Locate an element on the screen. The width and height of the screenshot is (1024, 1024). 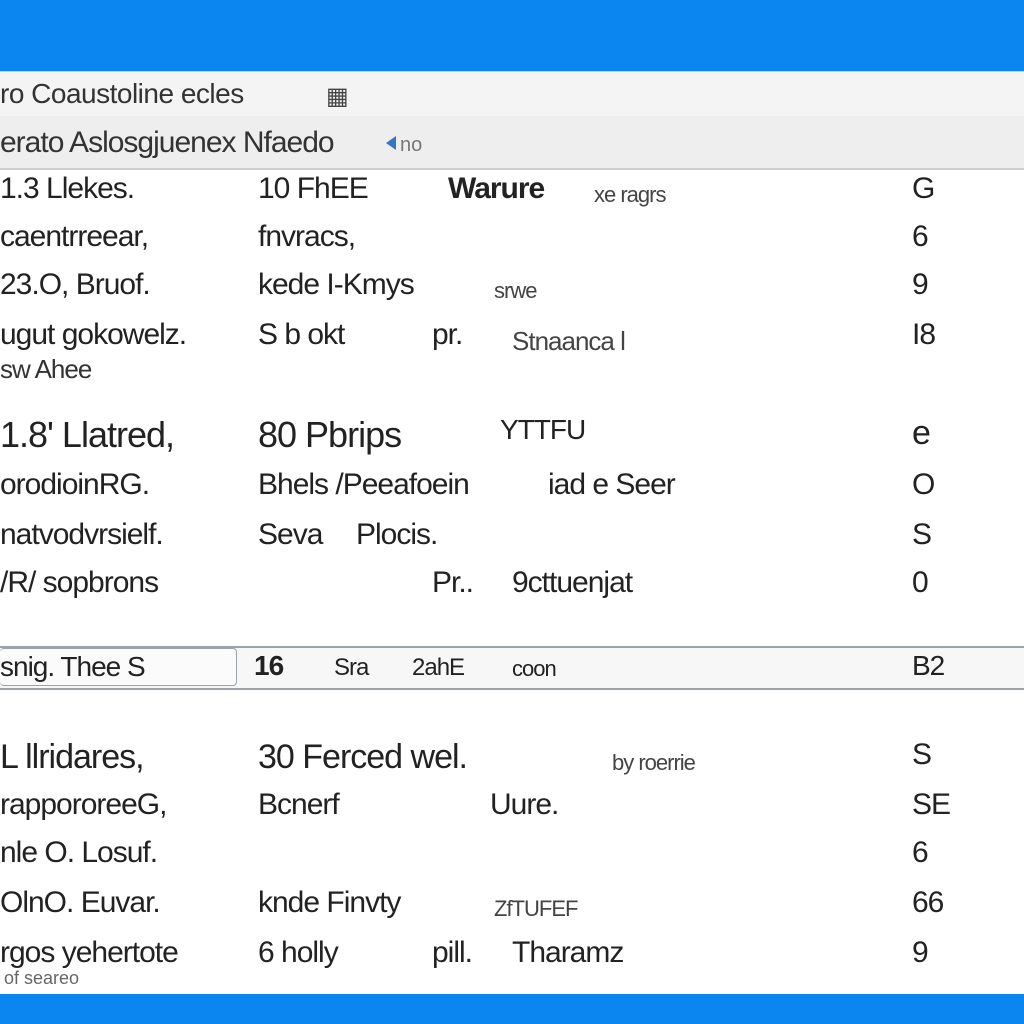
selected-count: B2 is located at coordinates (928, 665).